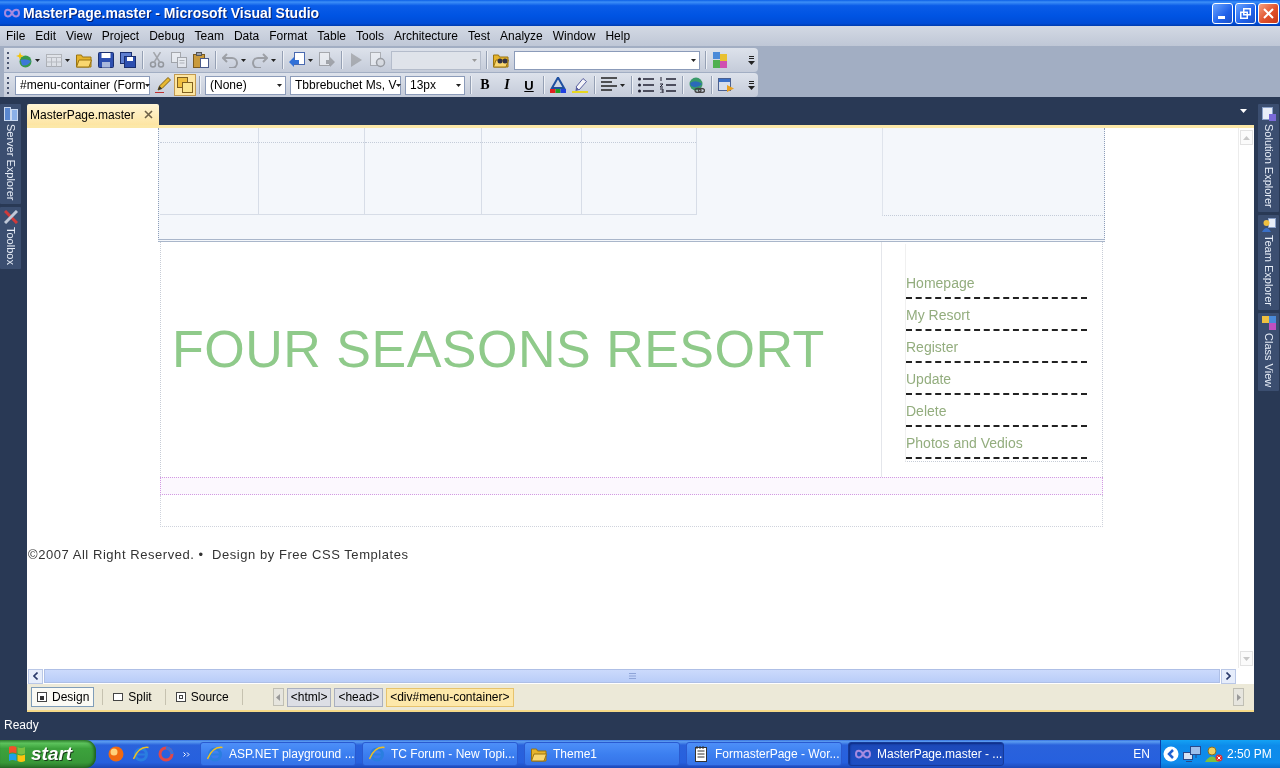 The width and height of the screenshot is (1280, 768). Describe the element at coordinates (558, 85) in the screenshot. I see `text-color-button` at that location.